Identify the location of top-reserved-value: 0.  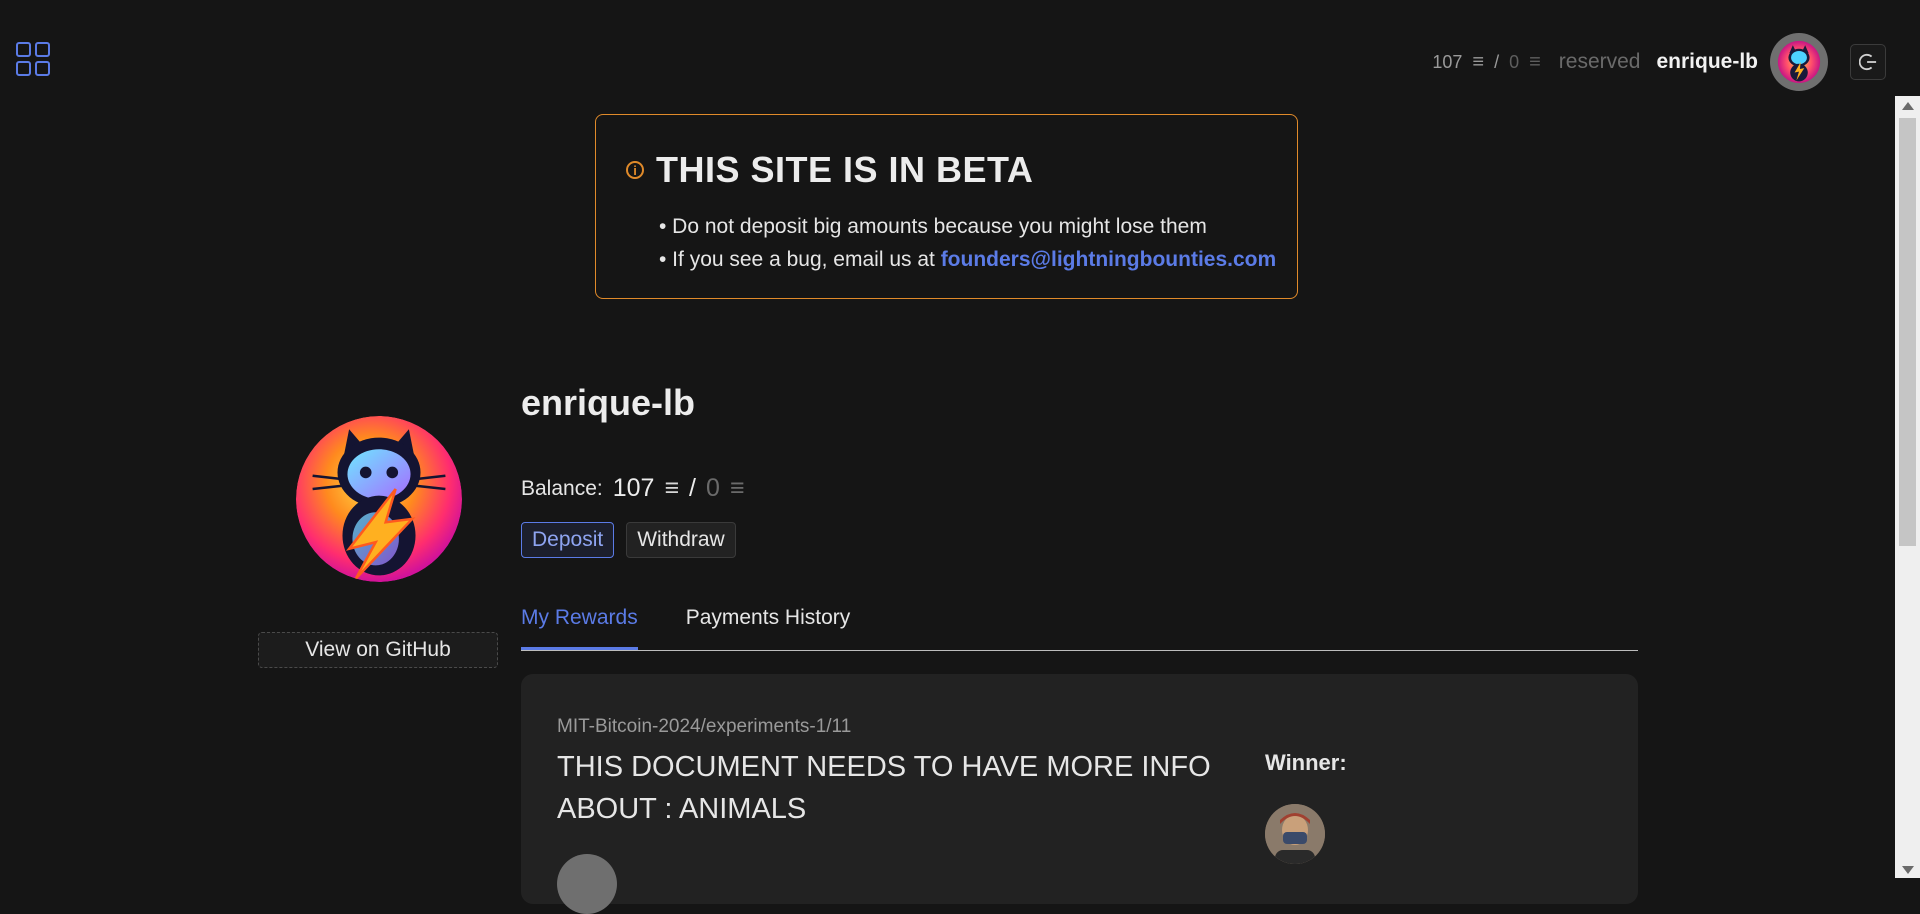
(1514, 61).